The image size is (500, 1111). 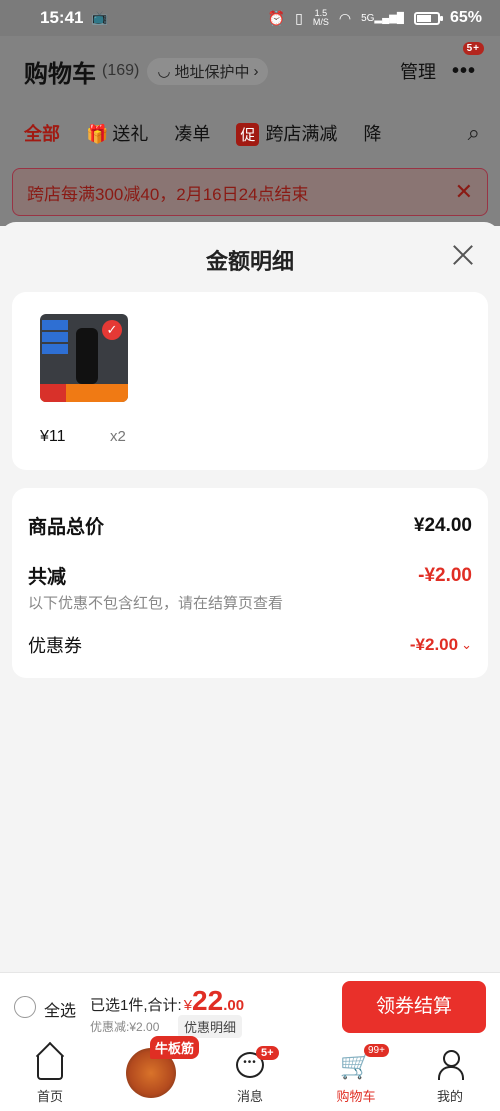 What do you see at coordinates (249, 1096) in the screenshot?
I see `nav-messages-label: 消息` at bounding box center [249, 1096].